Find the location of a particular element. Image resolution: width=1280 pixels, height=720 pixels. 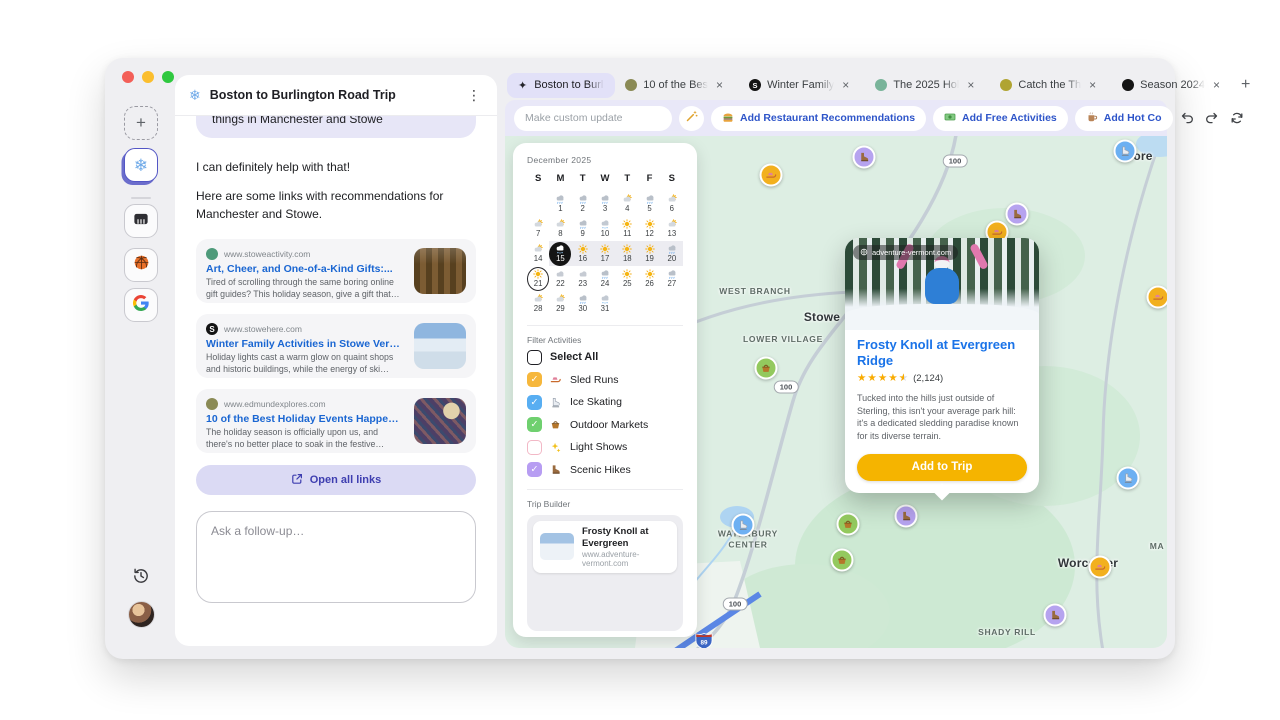

calendar-day: 24 is located at coordinates (605, 278).